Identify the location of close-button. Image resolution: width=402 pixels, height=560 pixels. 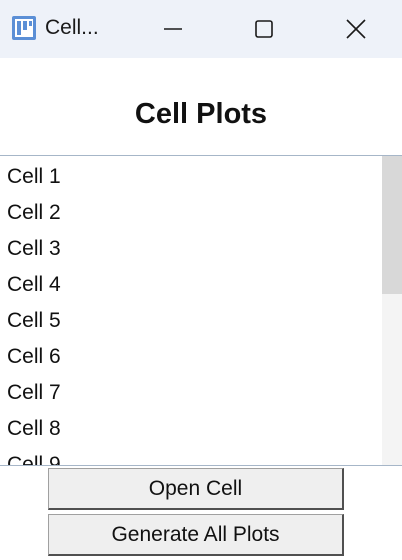
(356, 29).